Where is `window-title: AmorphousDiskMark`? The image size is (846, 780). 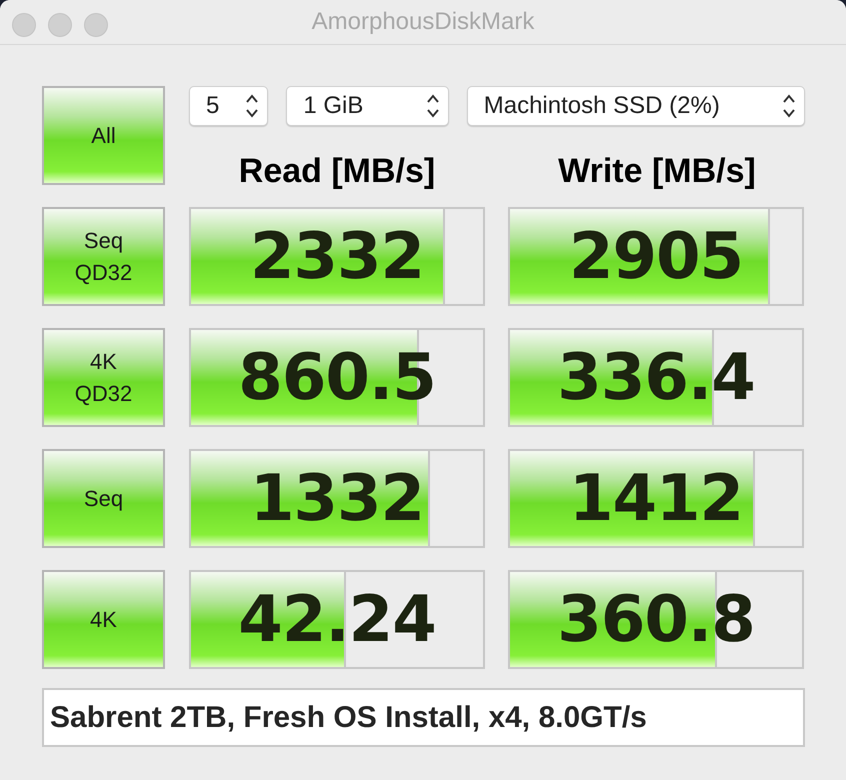
window-title: AmorphousDiskMark is located at coordinates (423, 22).